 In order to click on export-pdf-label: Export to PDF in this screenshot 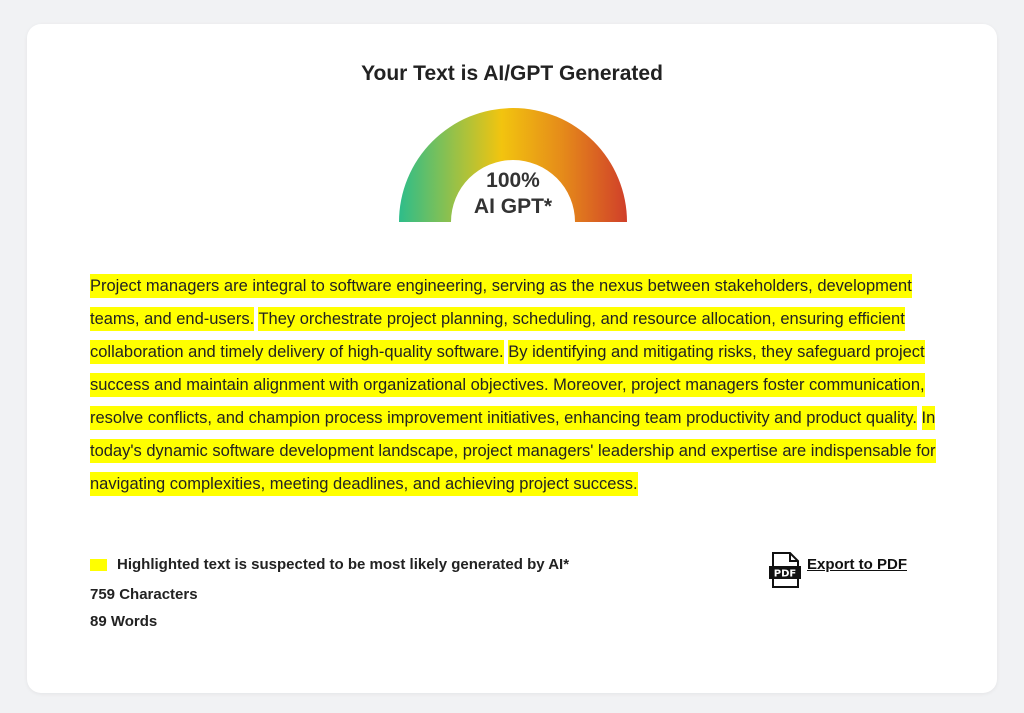, I will do `click(857, 564)`.